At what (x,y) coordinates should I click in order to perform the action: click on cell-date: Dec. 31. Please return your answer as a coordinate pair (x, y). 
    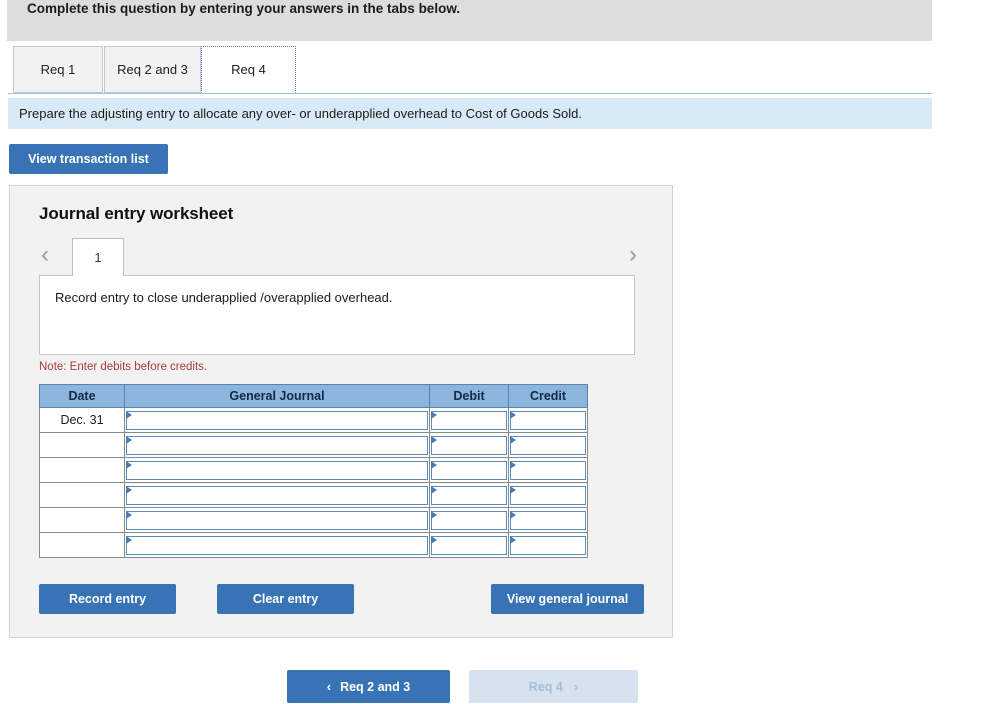
    Looking at the image, I should click on (82, 420).